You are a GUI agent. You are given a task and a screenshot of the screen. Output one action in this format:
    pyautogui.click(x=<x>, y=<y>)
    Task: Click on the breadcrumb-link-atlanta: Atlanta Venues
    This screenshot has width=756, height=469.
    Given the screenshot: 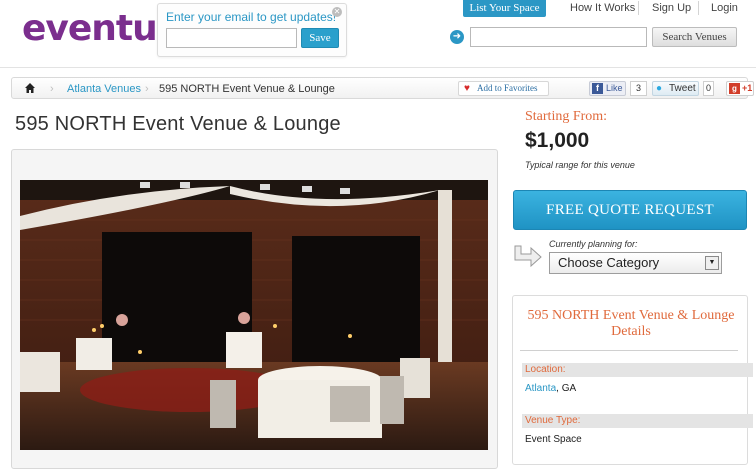 What is the action you would take?
    pyautogui.click(x=104, y=89)
    